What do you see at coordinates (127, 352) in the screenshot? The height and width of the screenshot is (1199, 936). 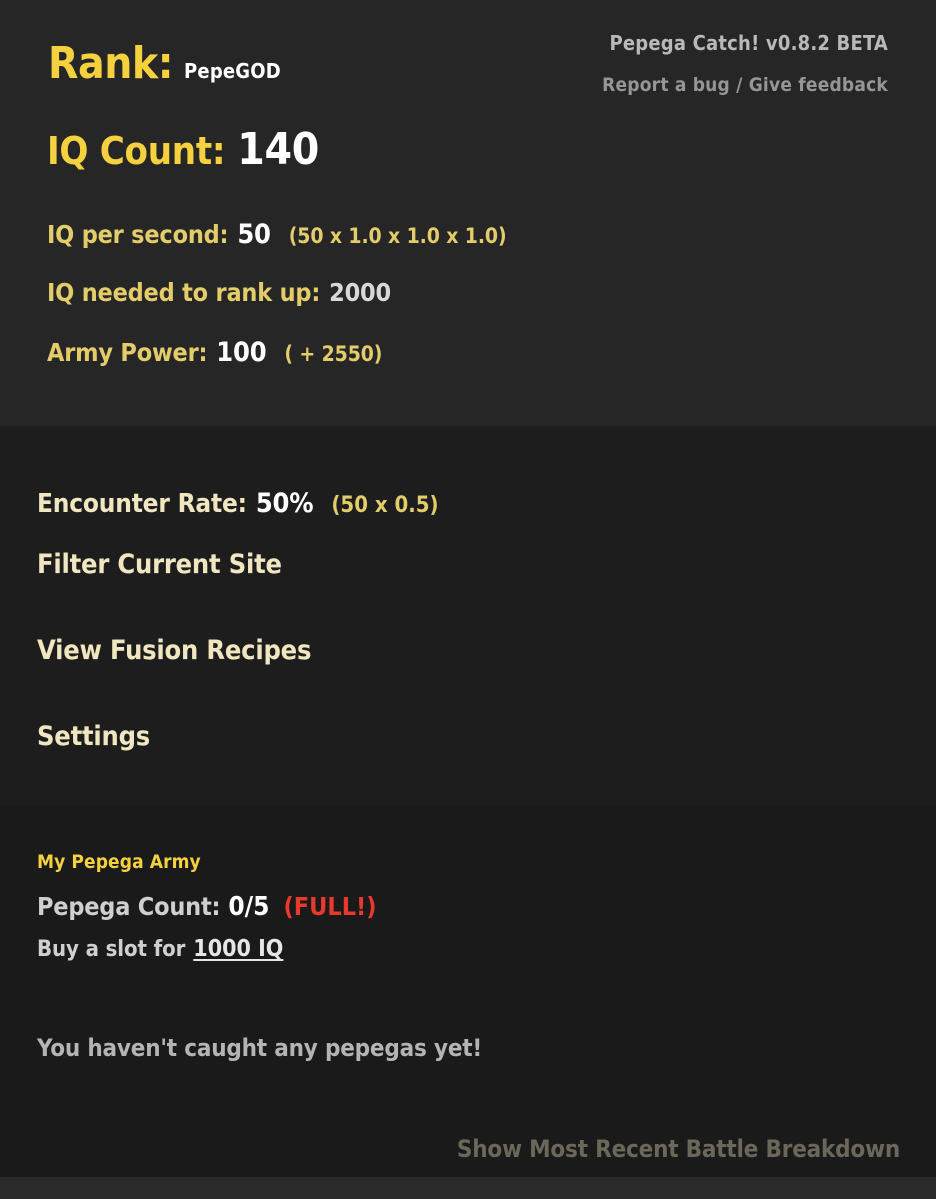 I see `stat-label: Army Power:` at bounding box center [127, 352].